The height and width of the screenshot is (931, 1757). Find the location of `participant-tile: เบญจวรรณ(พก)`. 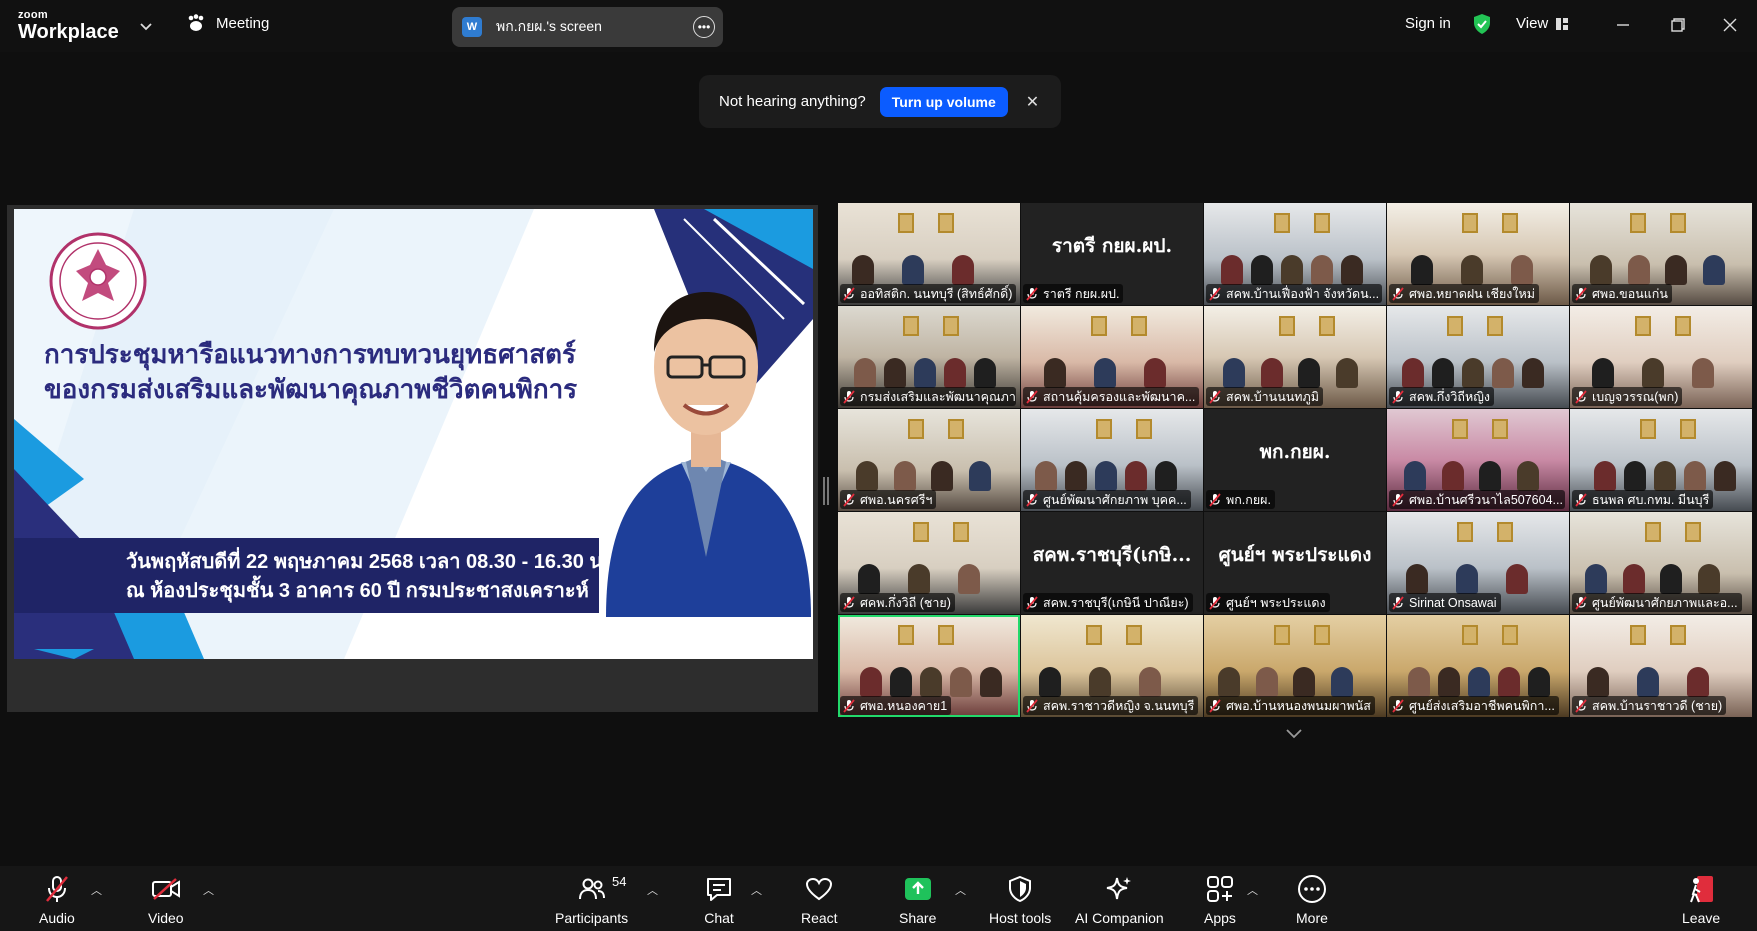

participant-tile: เบญจวรรณ(พก) is located at coordinates (1661, 357).